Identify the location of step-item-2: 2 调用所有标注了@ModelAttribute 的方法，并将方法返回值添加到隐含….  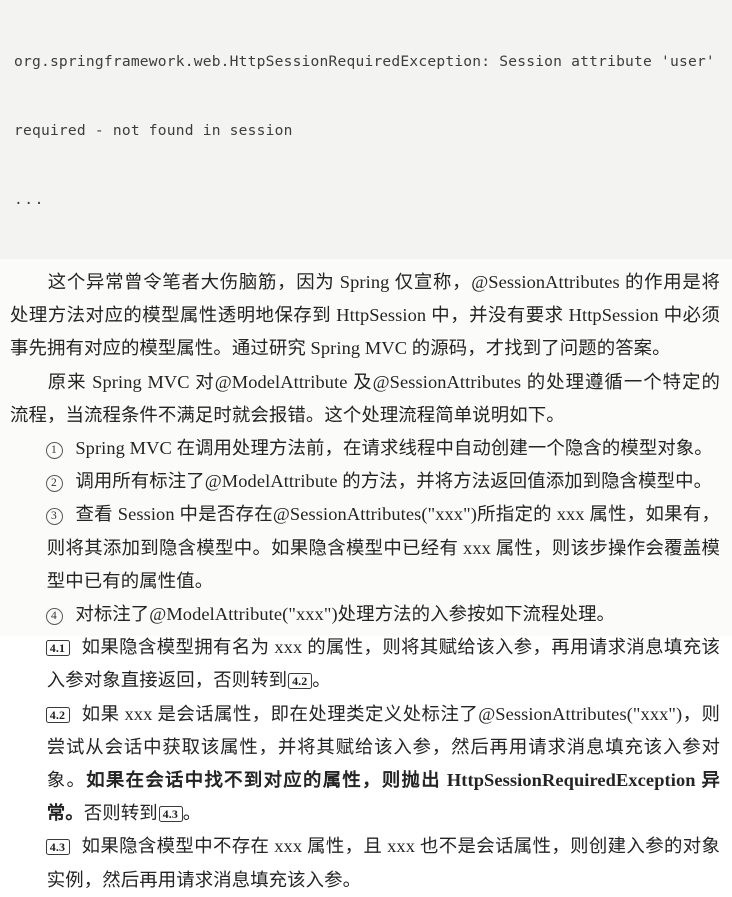
(365, 481).